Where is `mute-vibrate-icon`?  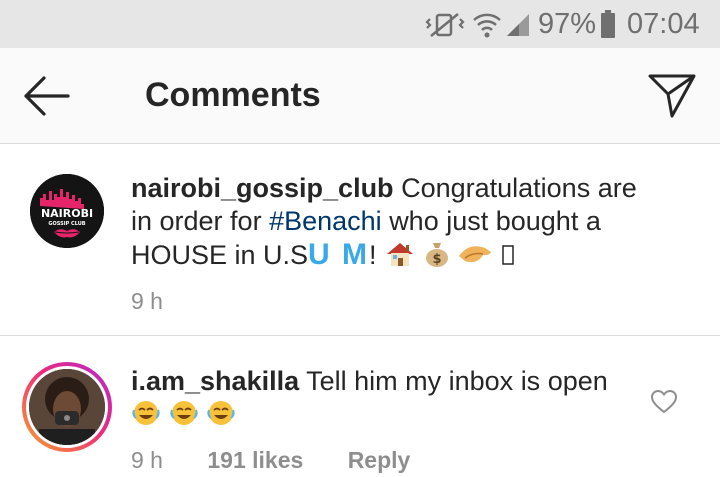
mute-vibrate-icon is located at coordinates (445, 25).